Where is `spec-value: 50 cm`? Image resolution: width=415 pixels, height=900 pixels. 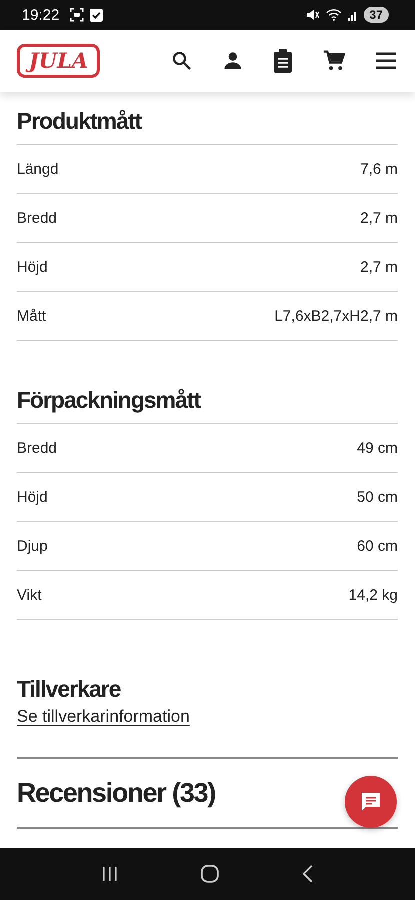
spec-value: 50 cm is located at coordinates (377, 497).